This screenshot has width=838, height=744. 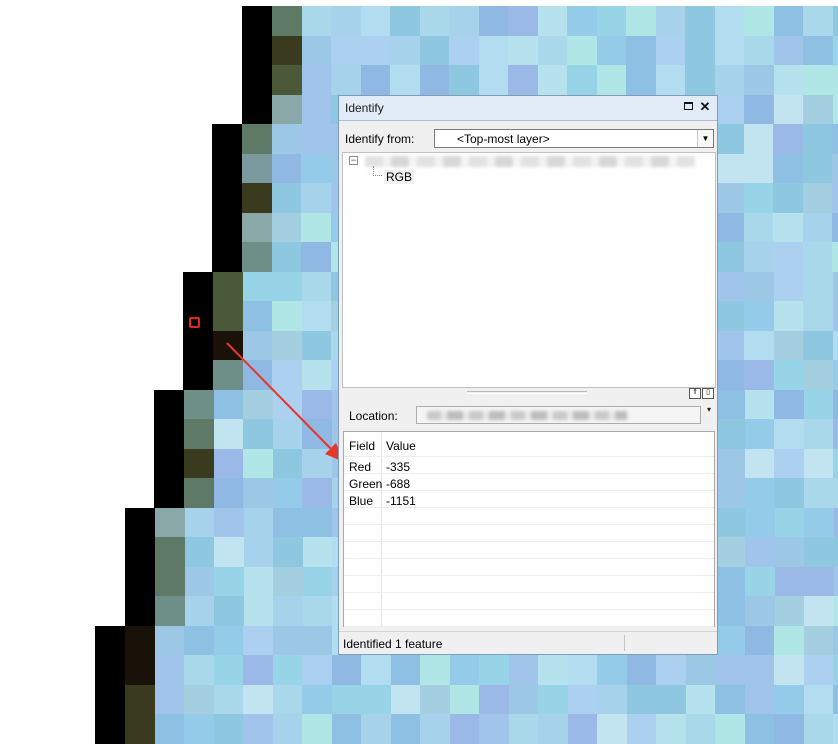 What do you see at coordinates (398, 467) in the screenshot?
I see `row-red-value: -335` at bounding box center [398, 467].